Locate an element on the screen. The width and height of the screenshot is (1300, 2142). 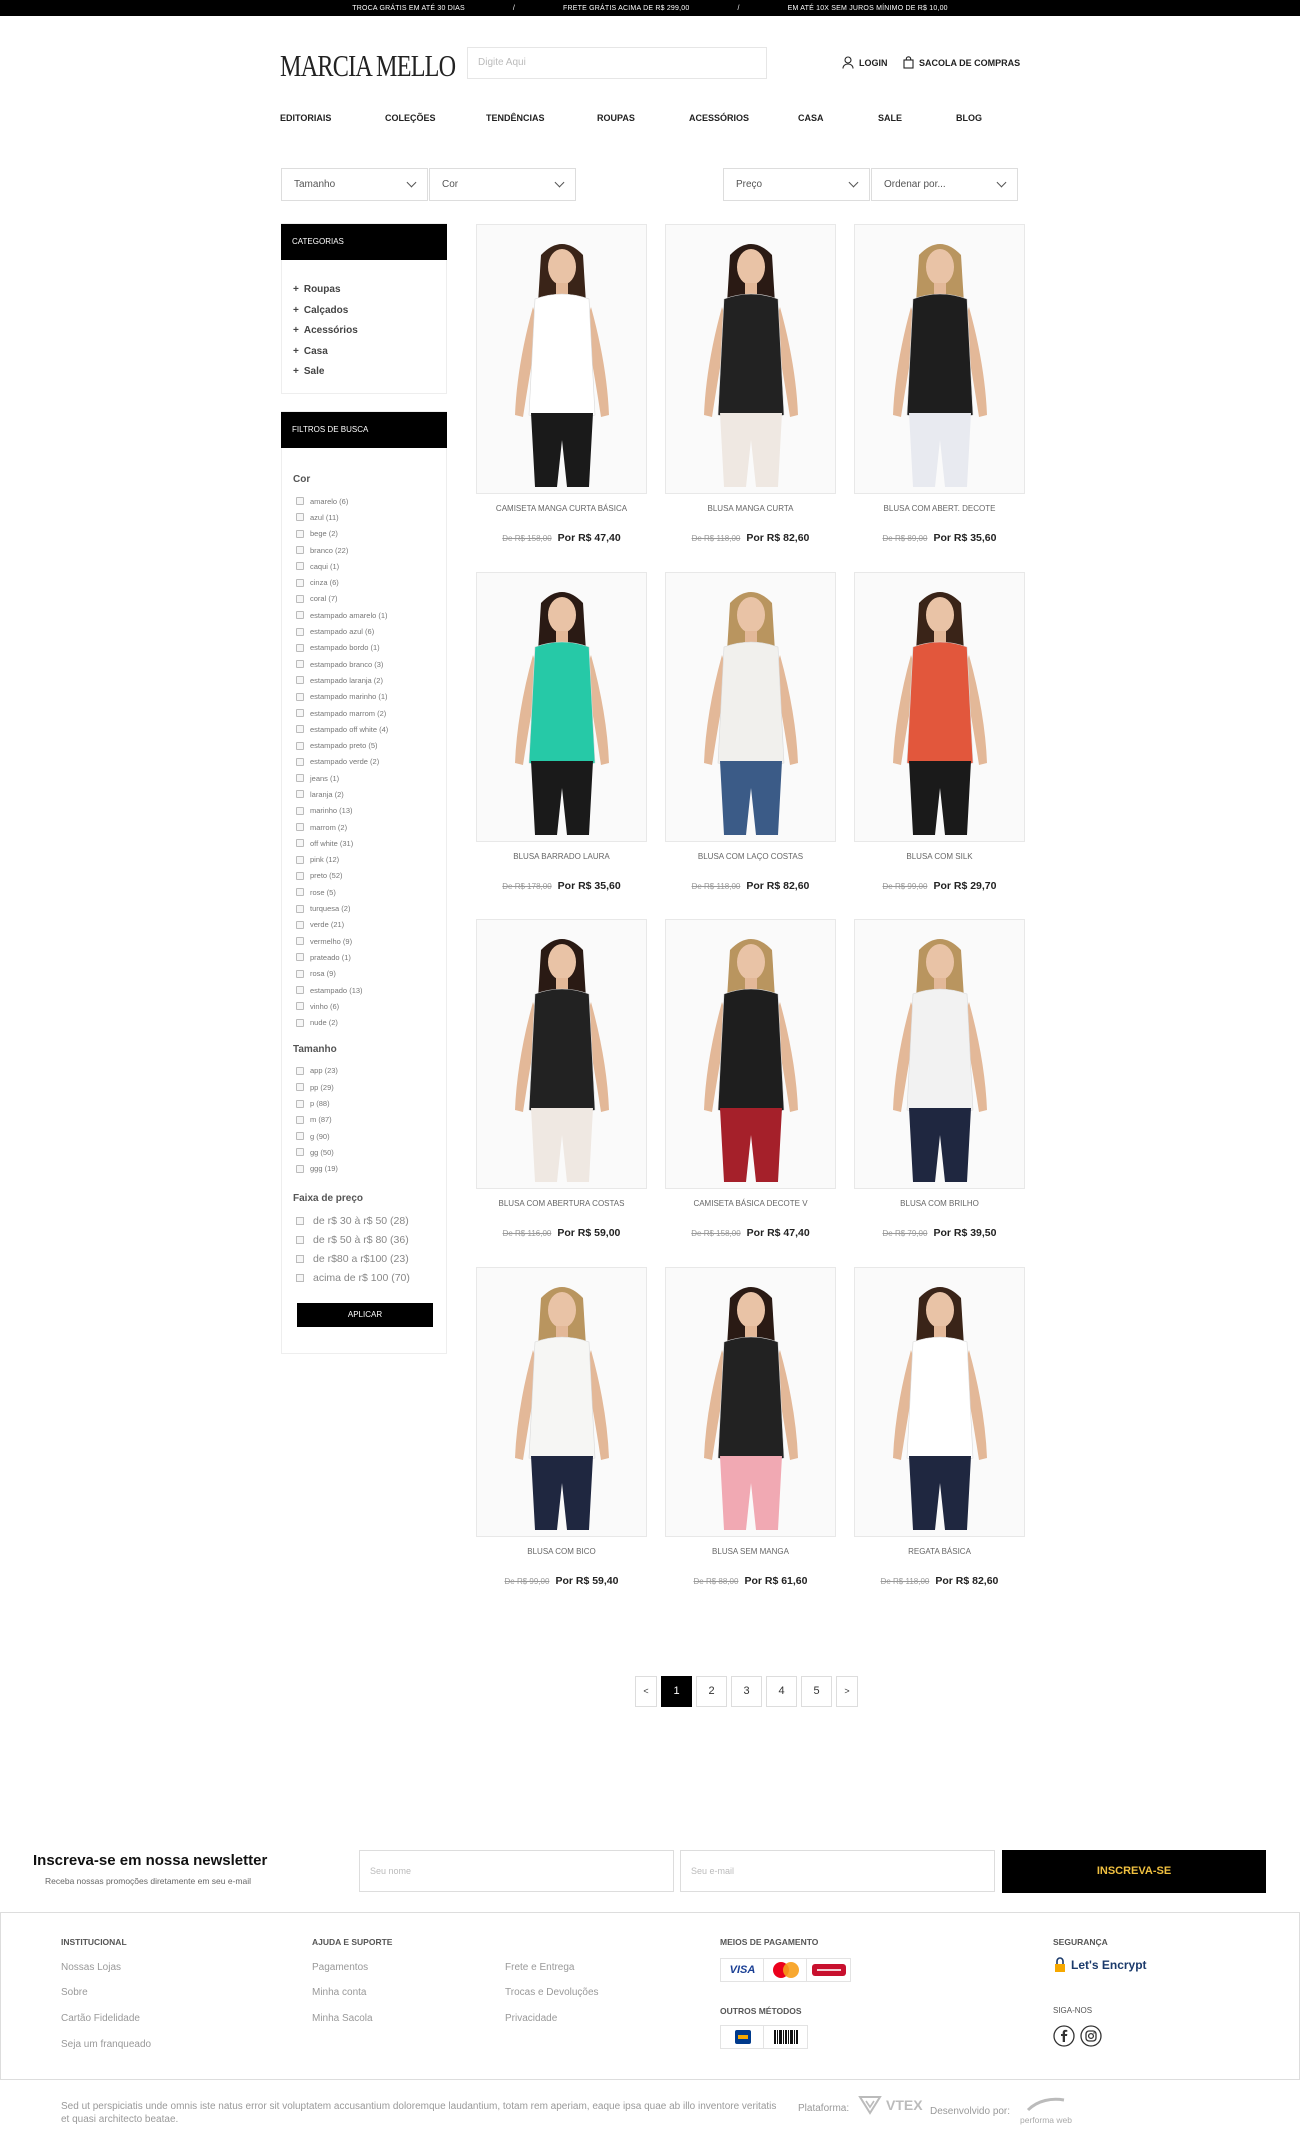
footer-link: Frete e Entrega is located at coordinates (539, 1967).